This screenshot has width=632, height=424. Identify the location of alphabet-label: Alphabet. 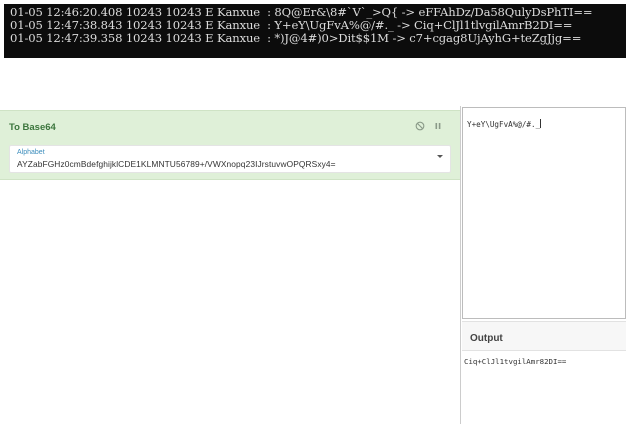
(31, 152).